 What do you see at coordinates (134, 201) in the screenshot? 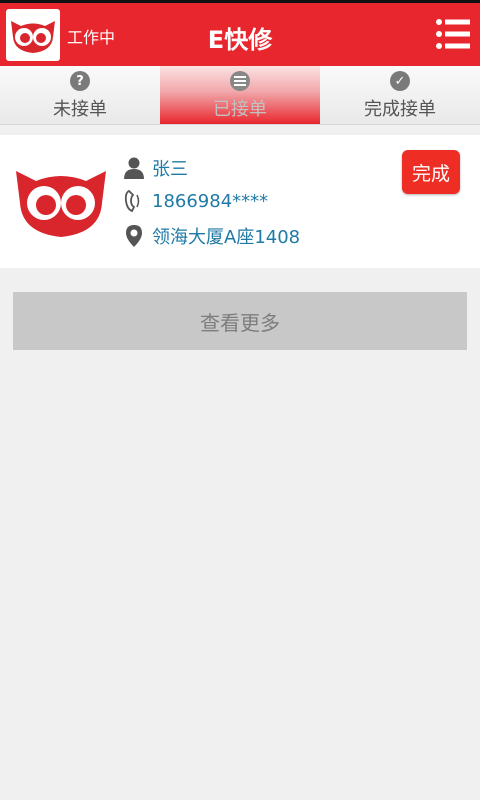
I see `phone-icon` at bounding box center [134, 201].